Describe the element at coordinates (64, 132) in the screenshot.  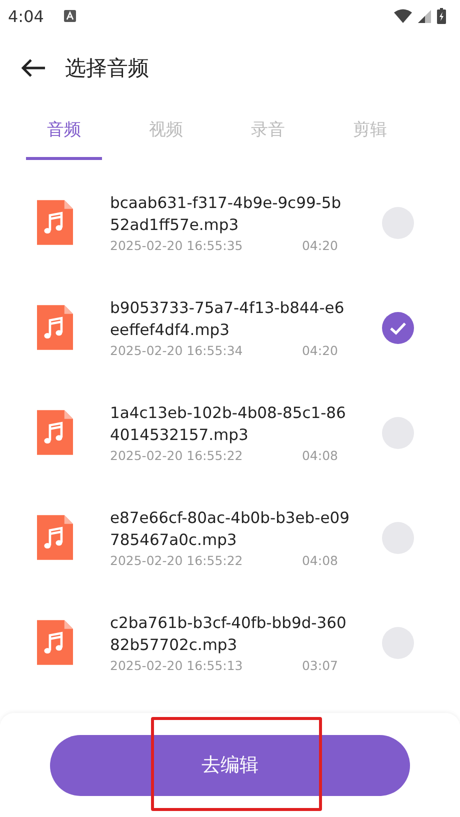
I see `tab: 音频` at that location.